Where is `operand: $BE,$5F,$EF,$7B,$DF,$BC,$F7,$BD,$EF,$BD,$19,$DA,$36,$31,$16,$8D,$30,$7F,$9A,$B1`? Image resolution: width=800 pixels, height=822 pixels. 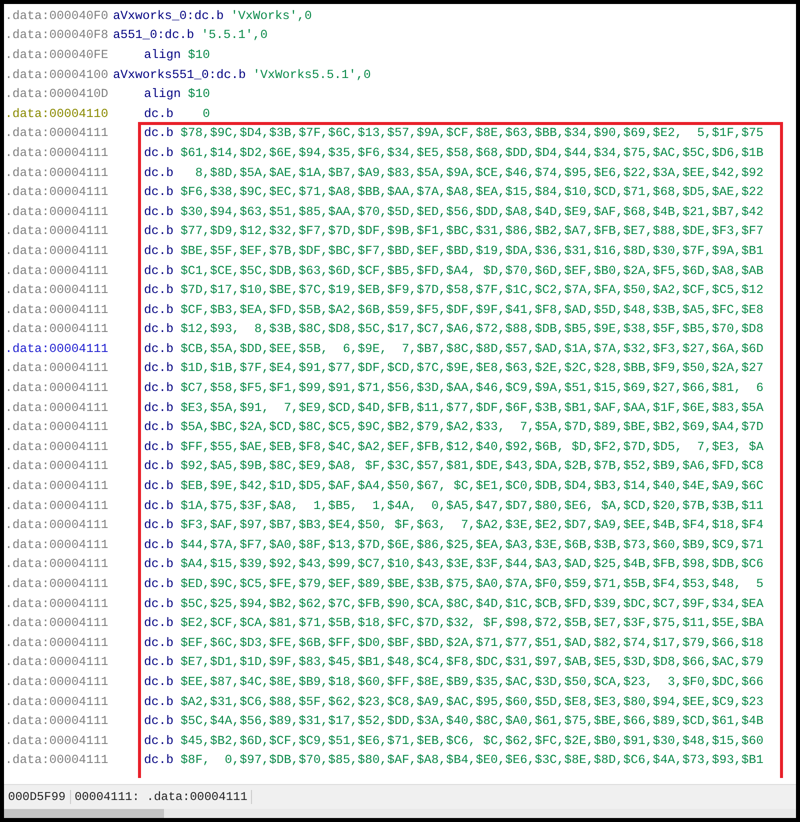 operand: $BE,$5F,$EF,$7B,$DF,$BC,$F7,$BD,$EF,$BD,$19,$DA,$36,$31,$16,$8D,$30,$7F,$9A,$B1 is located at coordinates (472, 251).